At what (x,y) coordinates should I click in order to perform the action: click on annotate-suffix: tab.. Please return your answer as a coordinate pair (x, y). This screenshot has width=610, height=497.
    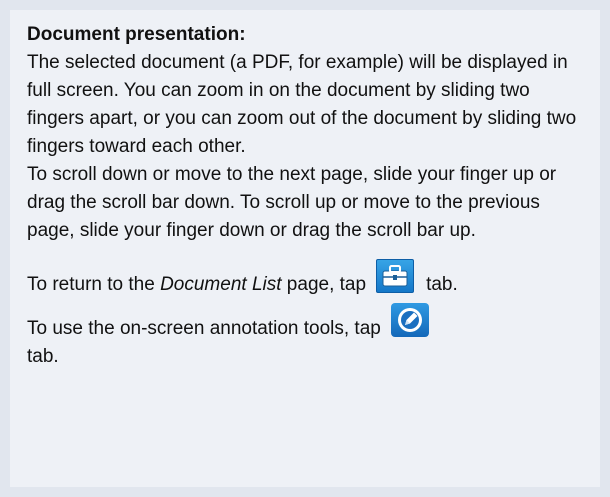
    Looking at the image, I should click on (43, 356).